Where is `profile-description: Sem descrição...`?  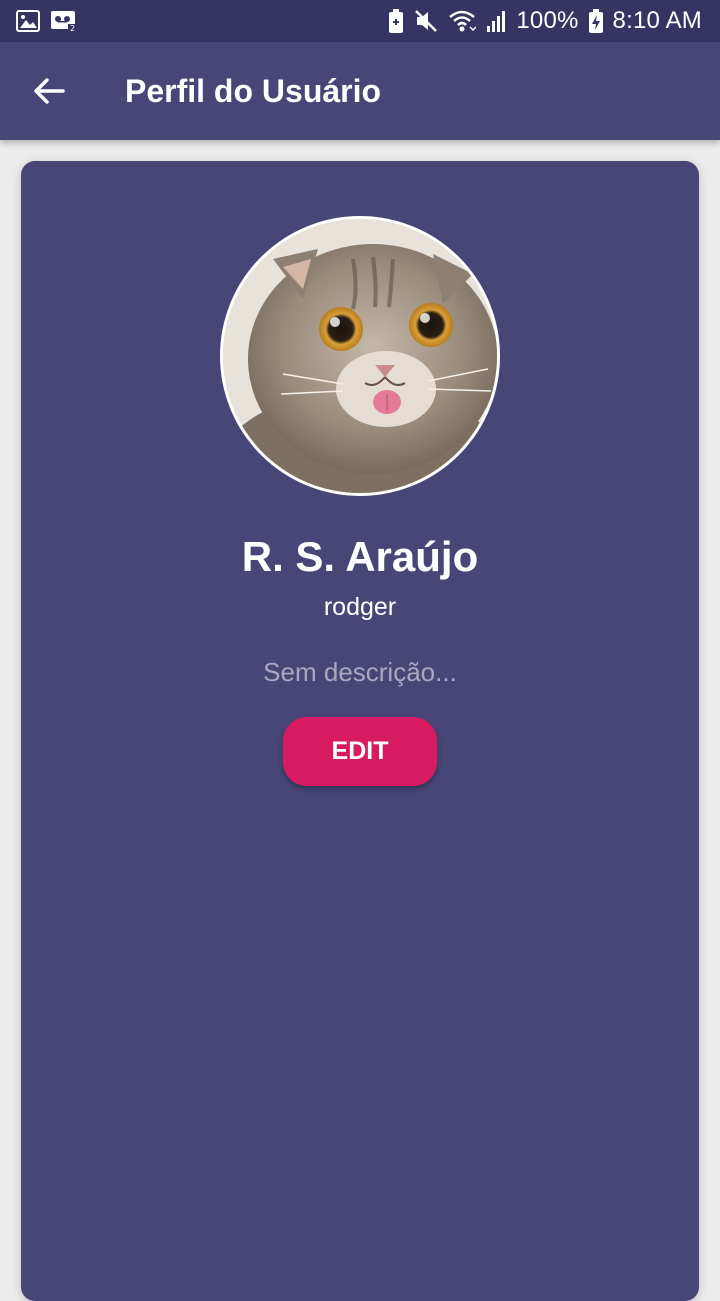
profile-description: Sem descrição... is located at coordinates (360, 672).